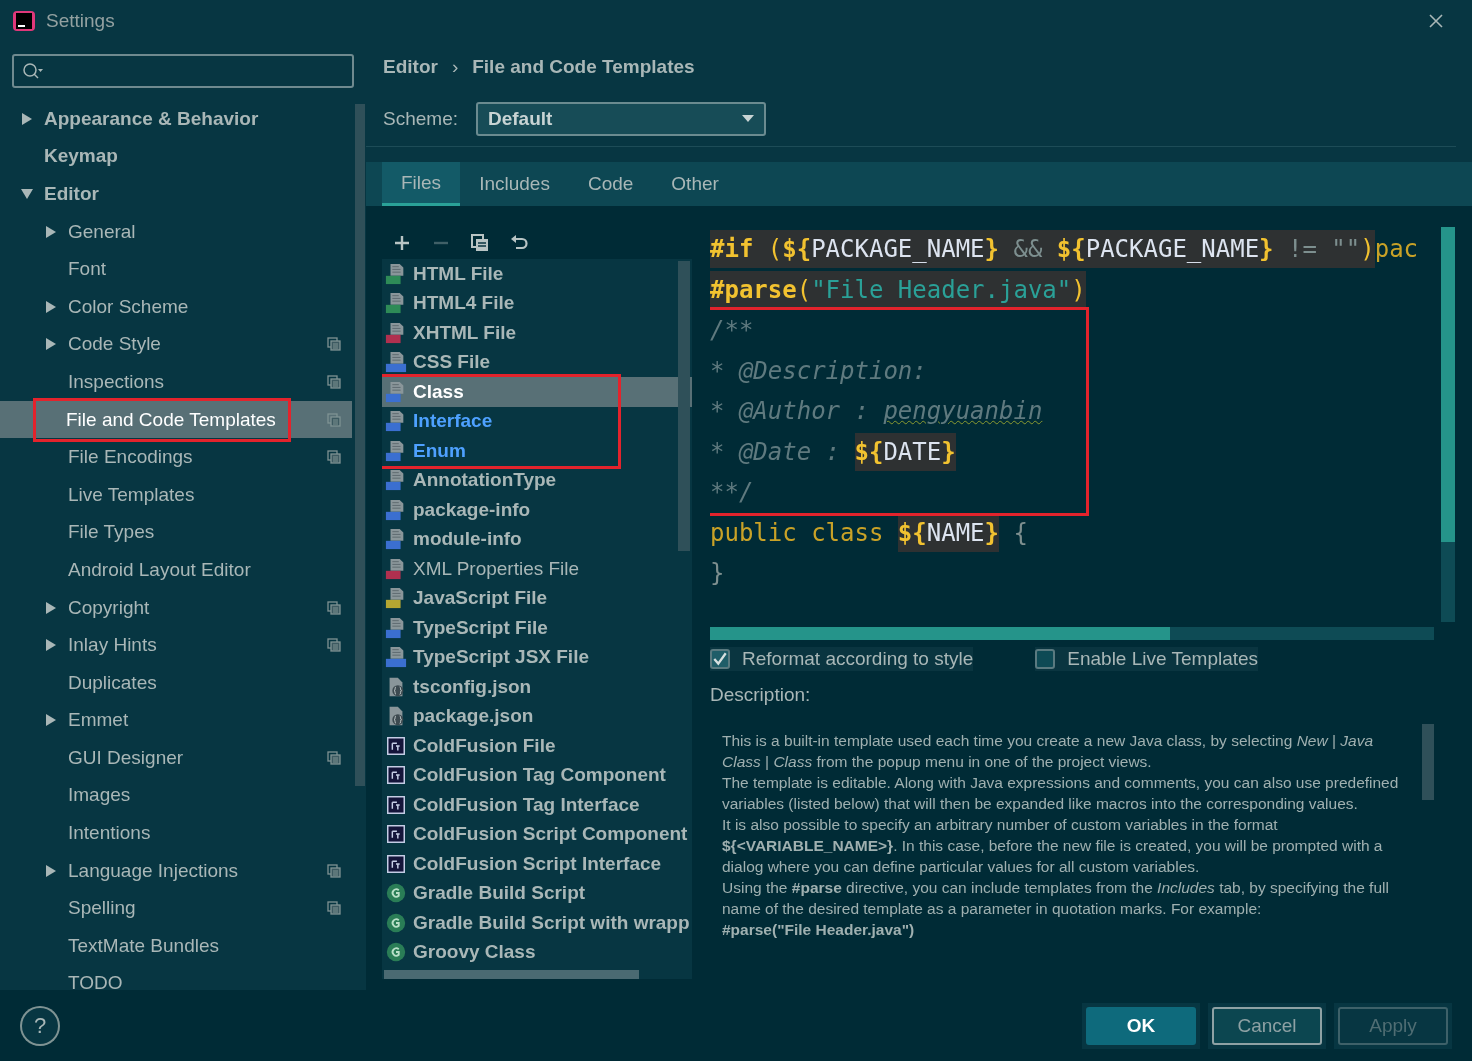 This screenshot has height=1061, width=1472. Describe the element at coordinates (98, 720) in the screenshot. I see `tree-item-label: Emmet` at that location.